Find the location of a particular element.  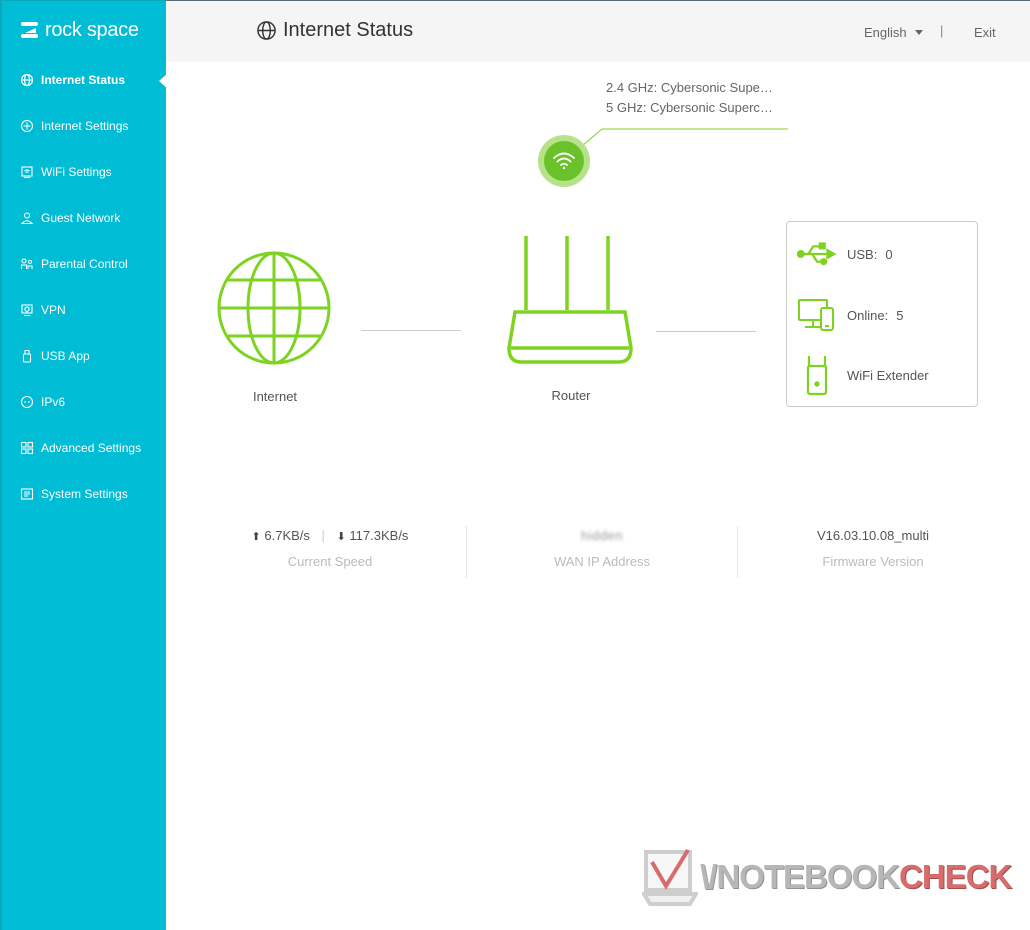

online-count: 5 is located at coordinates (900, 315).